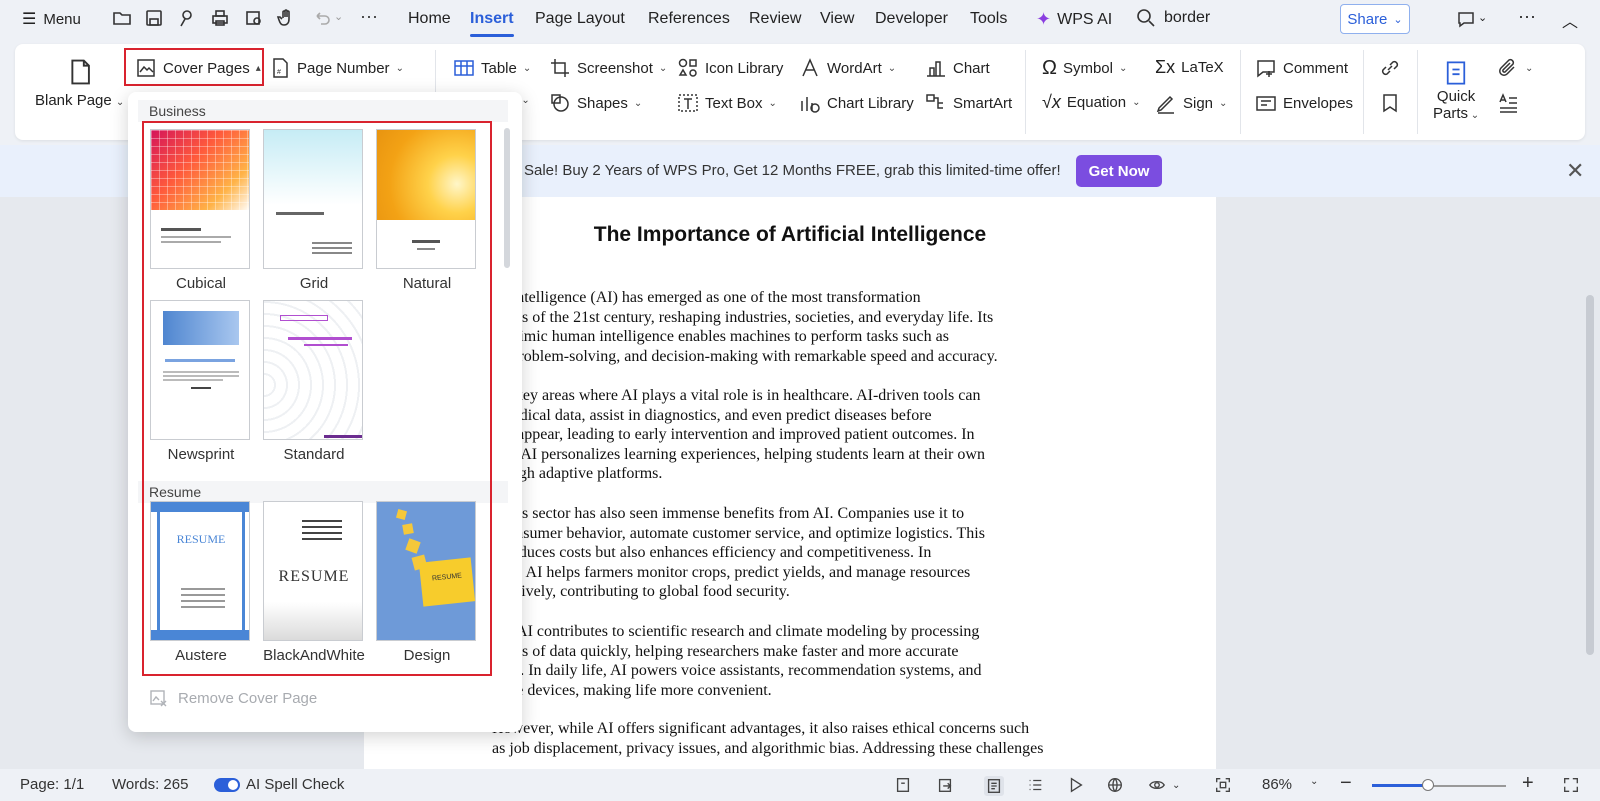 This screenshot has height=801, width=1600. I want to click on close-icon: ✕, so click(1575, 171).